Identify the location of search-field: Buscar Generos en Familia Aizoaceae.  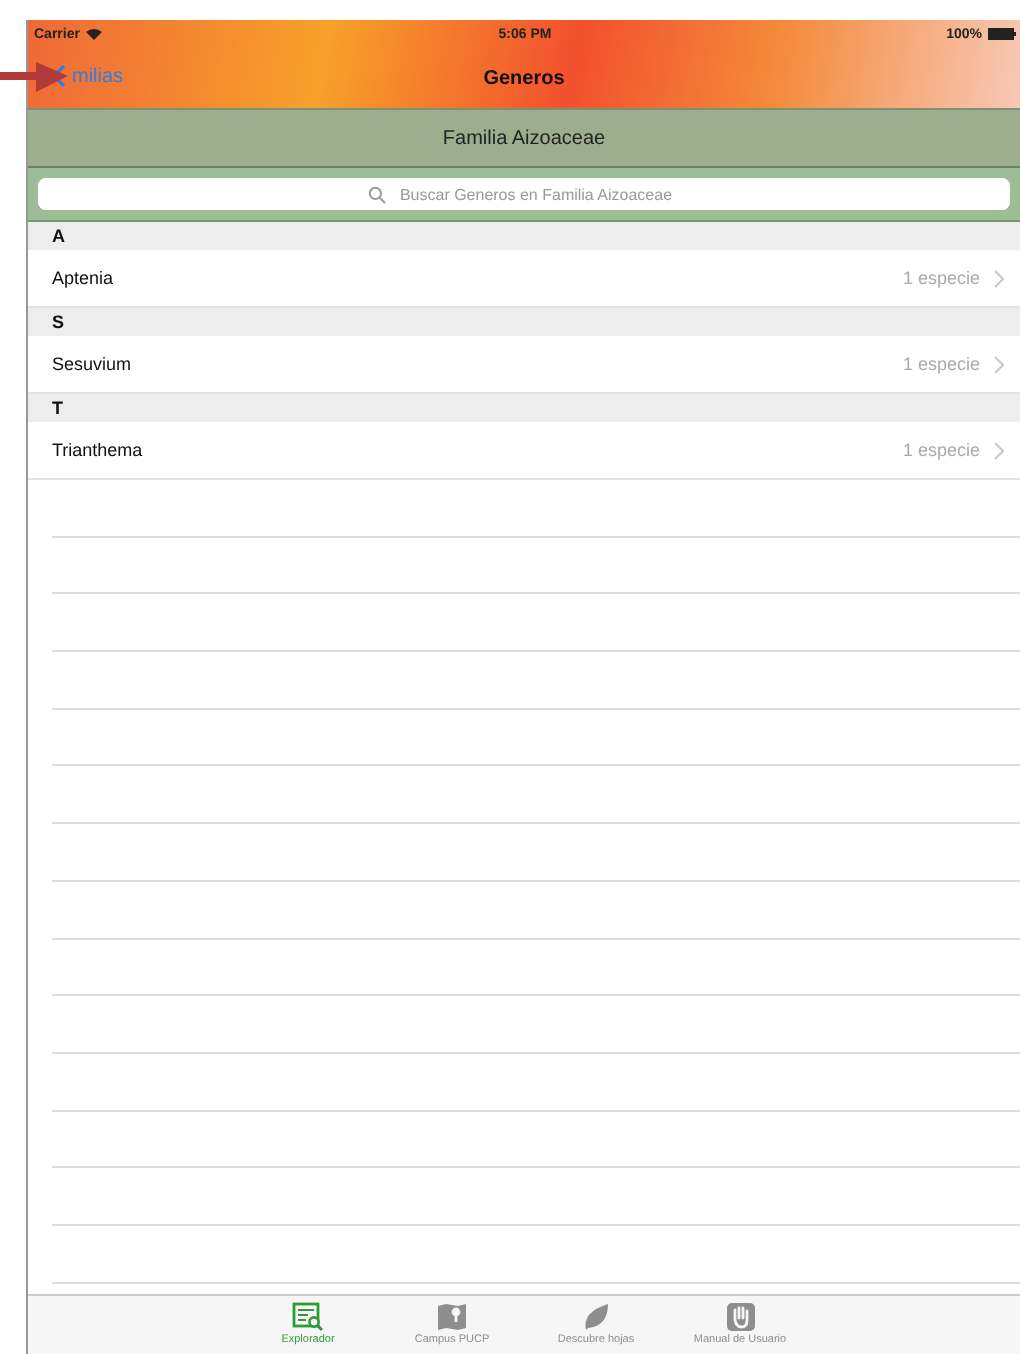
(524, 194).